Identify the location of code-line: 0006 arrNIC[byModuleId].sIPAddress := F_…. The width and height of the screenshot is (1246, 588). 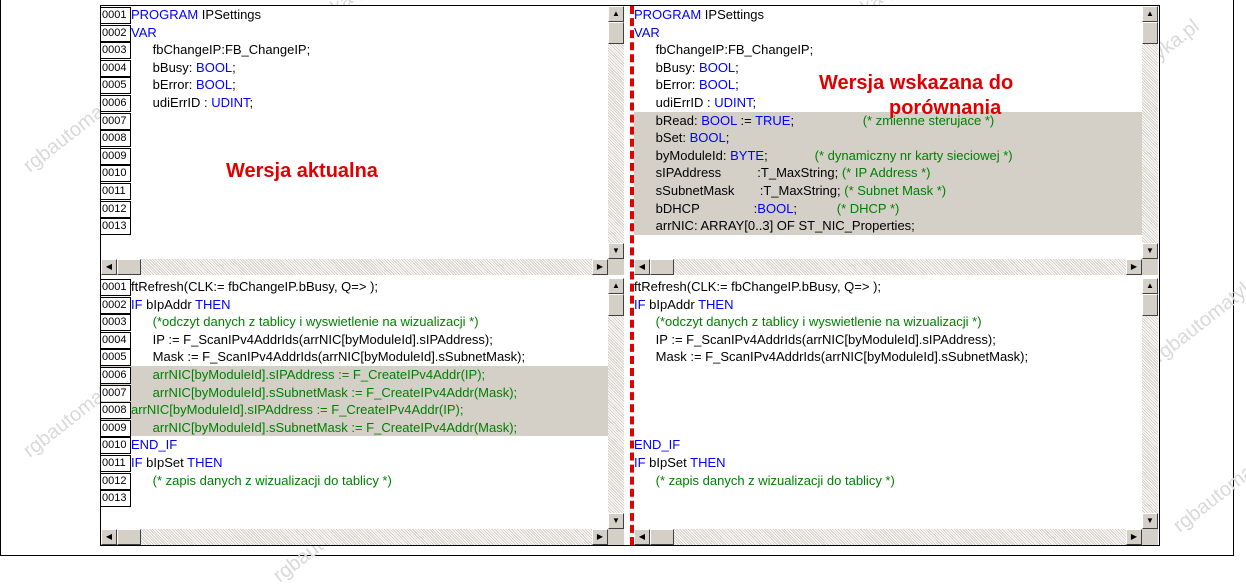
(354, 374).